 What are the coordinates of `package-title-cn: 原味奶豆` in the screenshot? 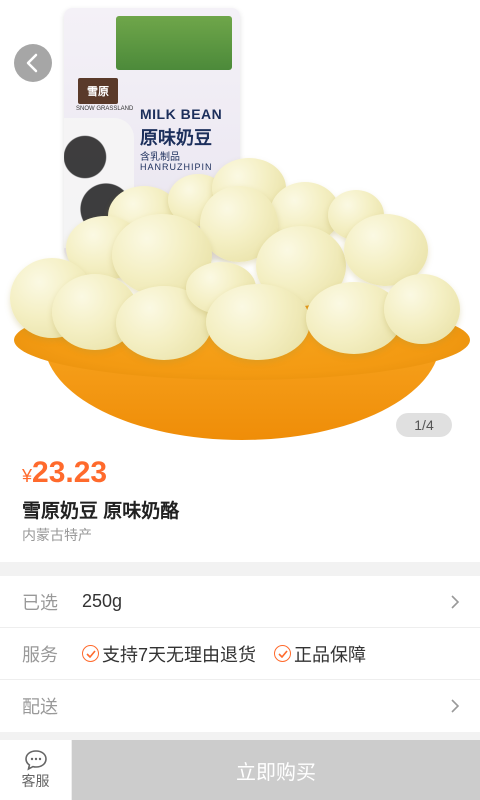 It's located at (176, 138).